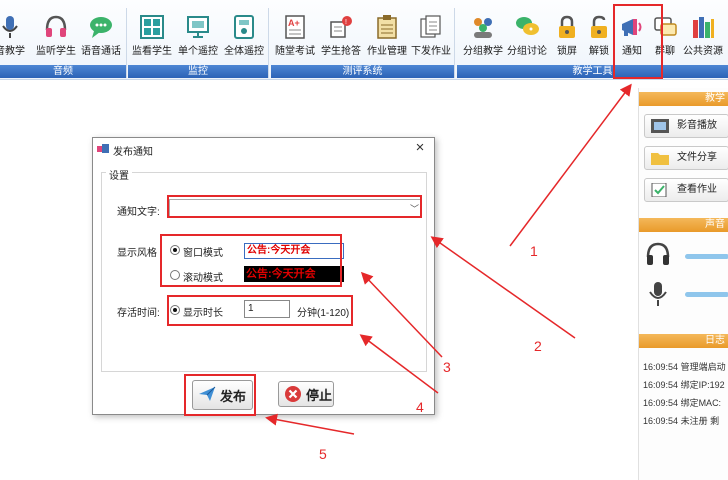 The image size is (728, 480). I want to click on ribbon-button-homework-management: 作业管理, so click(387, 39).